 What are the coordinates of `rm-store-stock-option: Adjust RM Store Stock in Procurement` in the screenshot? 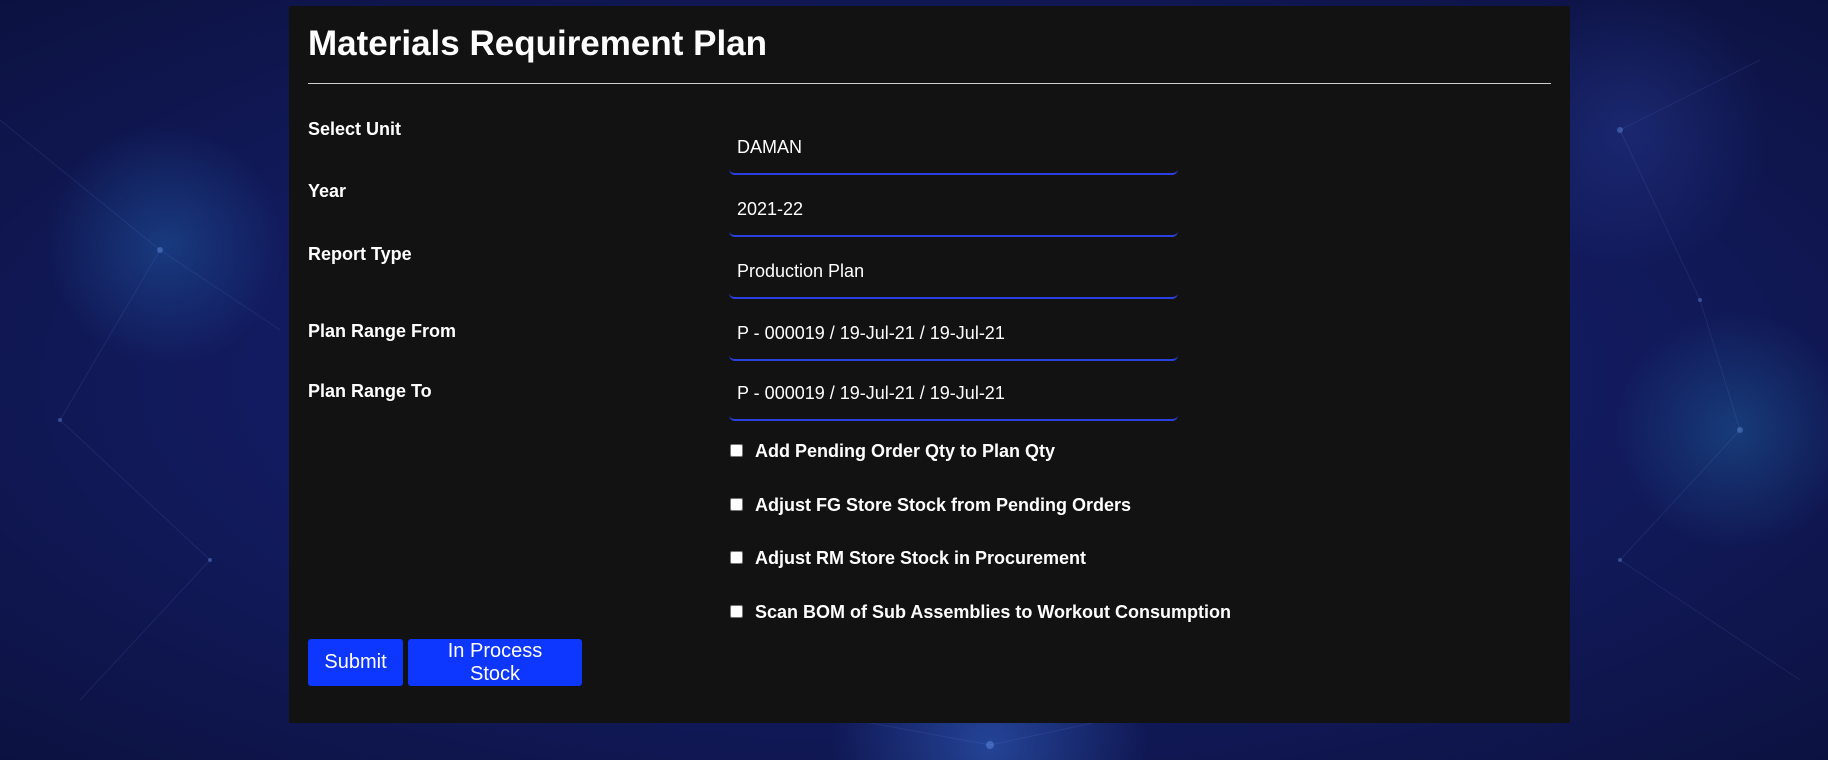 It's located at (908, 558).